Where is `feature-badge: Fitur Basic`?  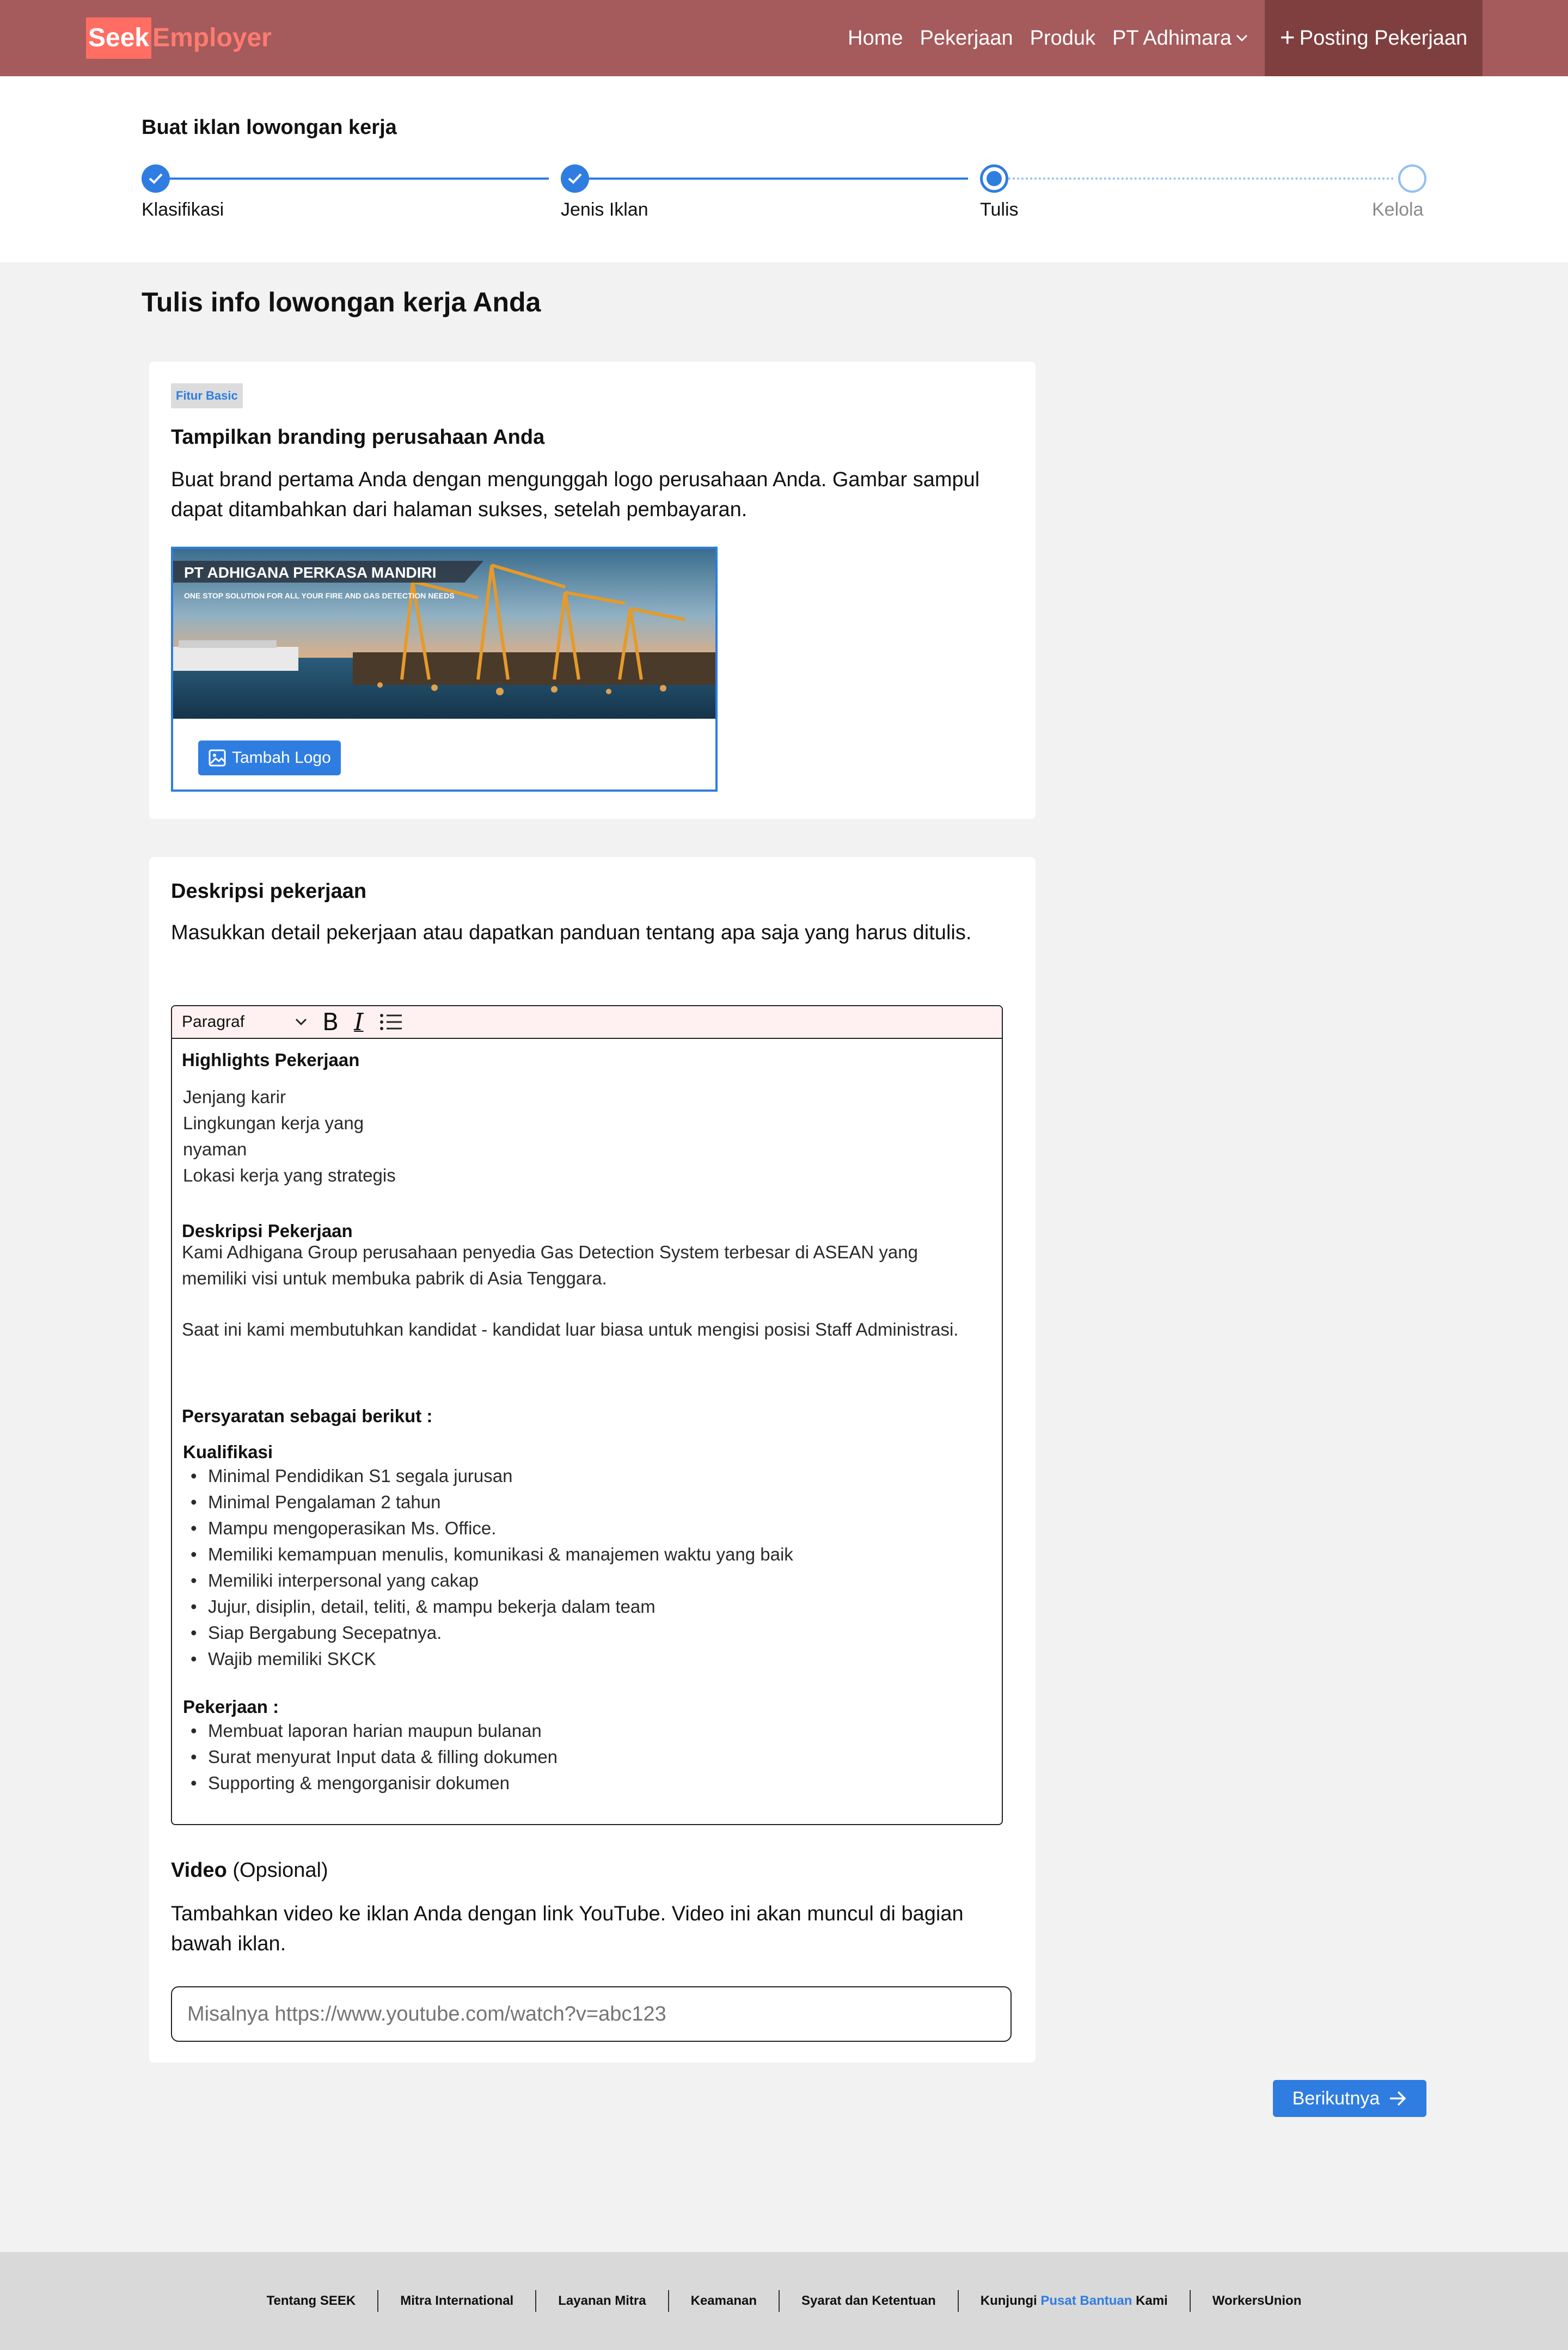 feature-badge: Fitur Basic is located at coordinates (207, 395).